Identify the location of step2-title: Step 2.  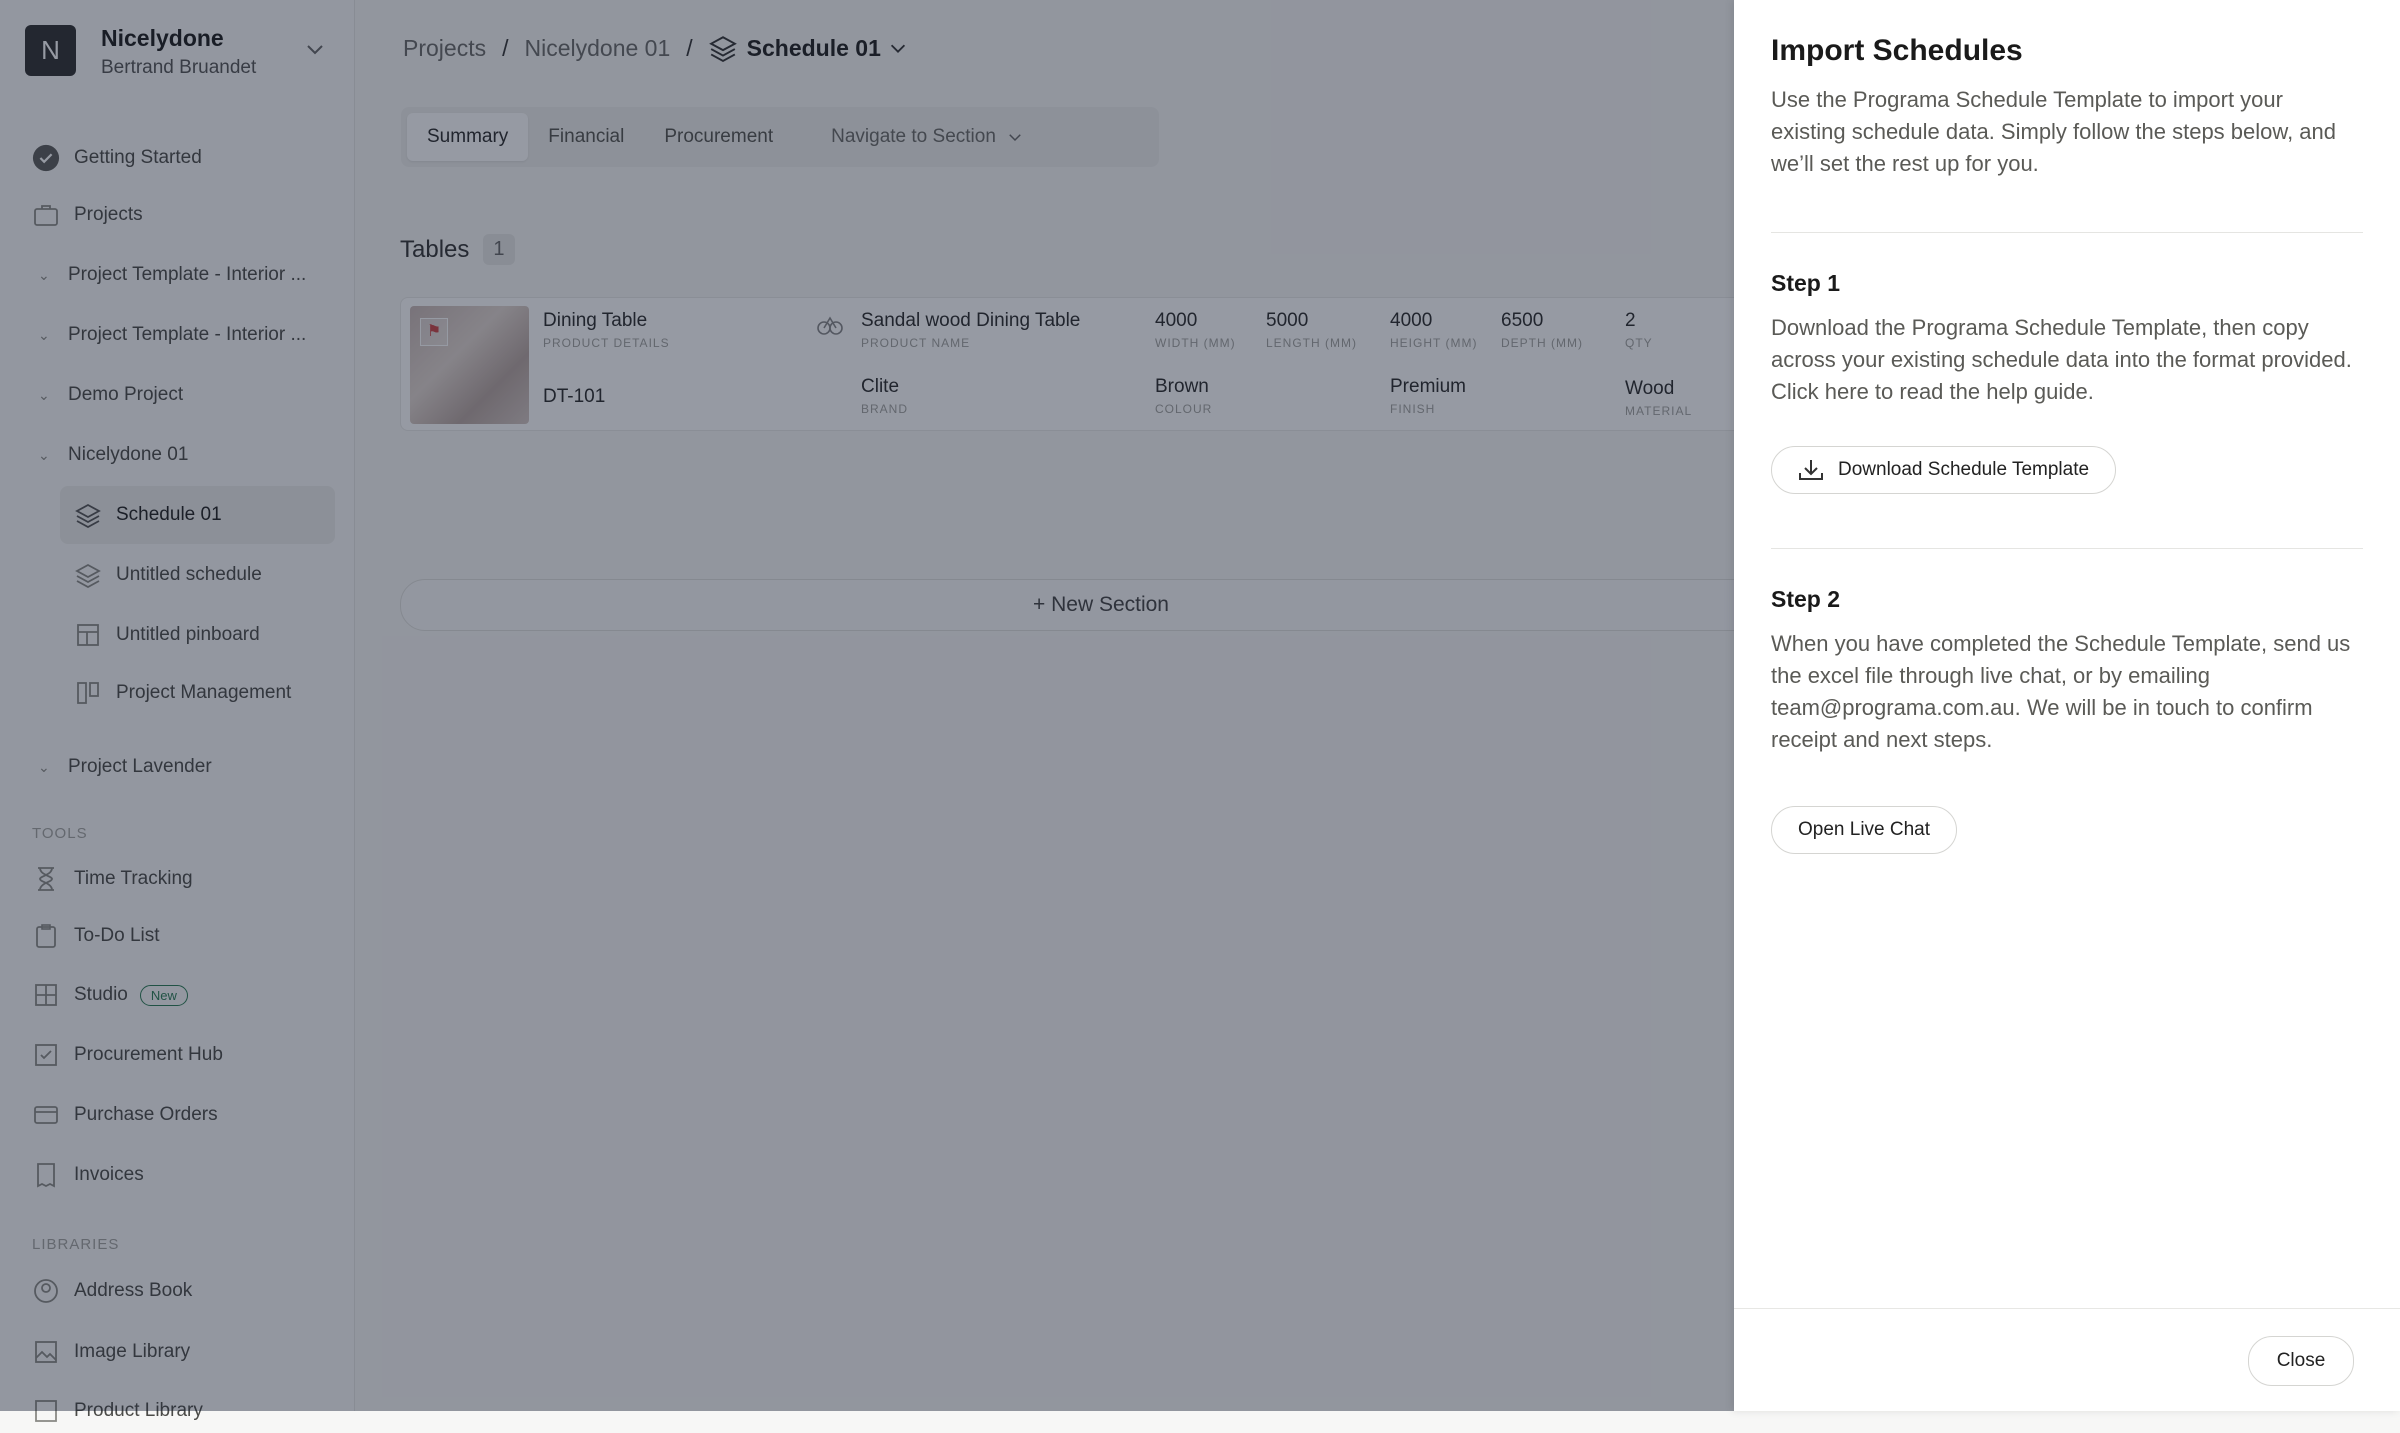
(1806, 599).